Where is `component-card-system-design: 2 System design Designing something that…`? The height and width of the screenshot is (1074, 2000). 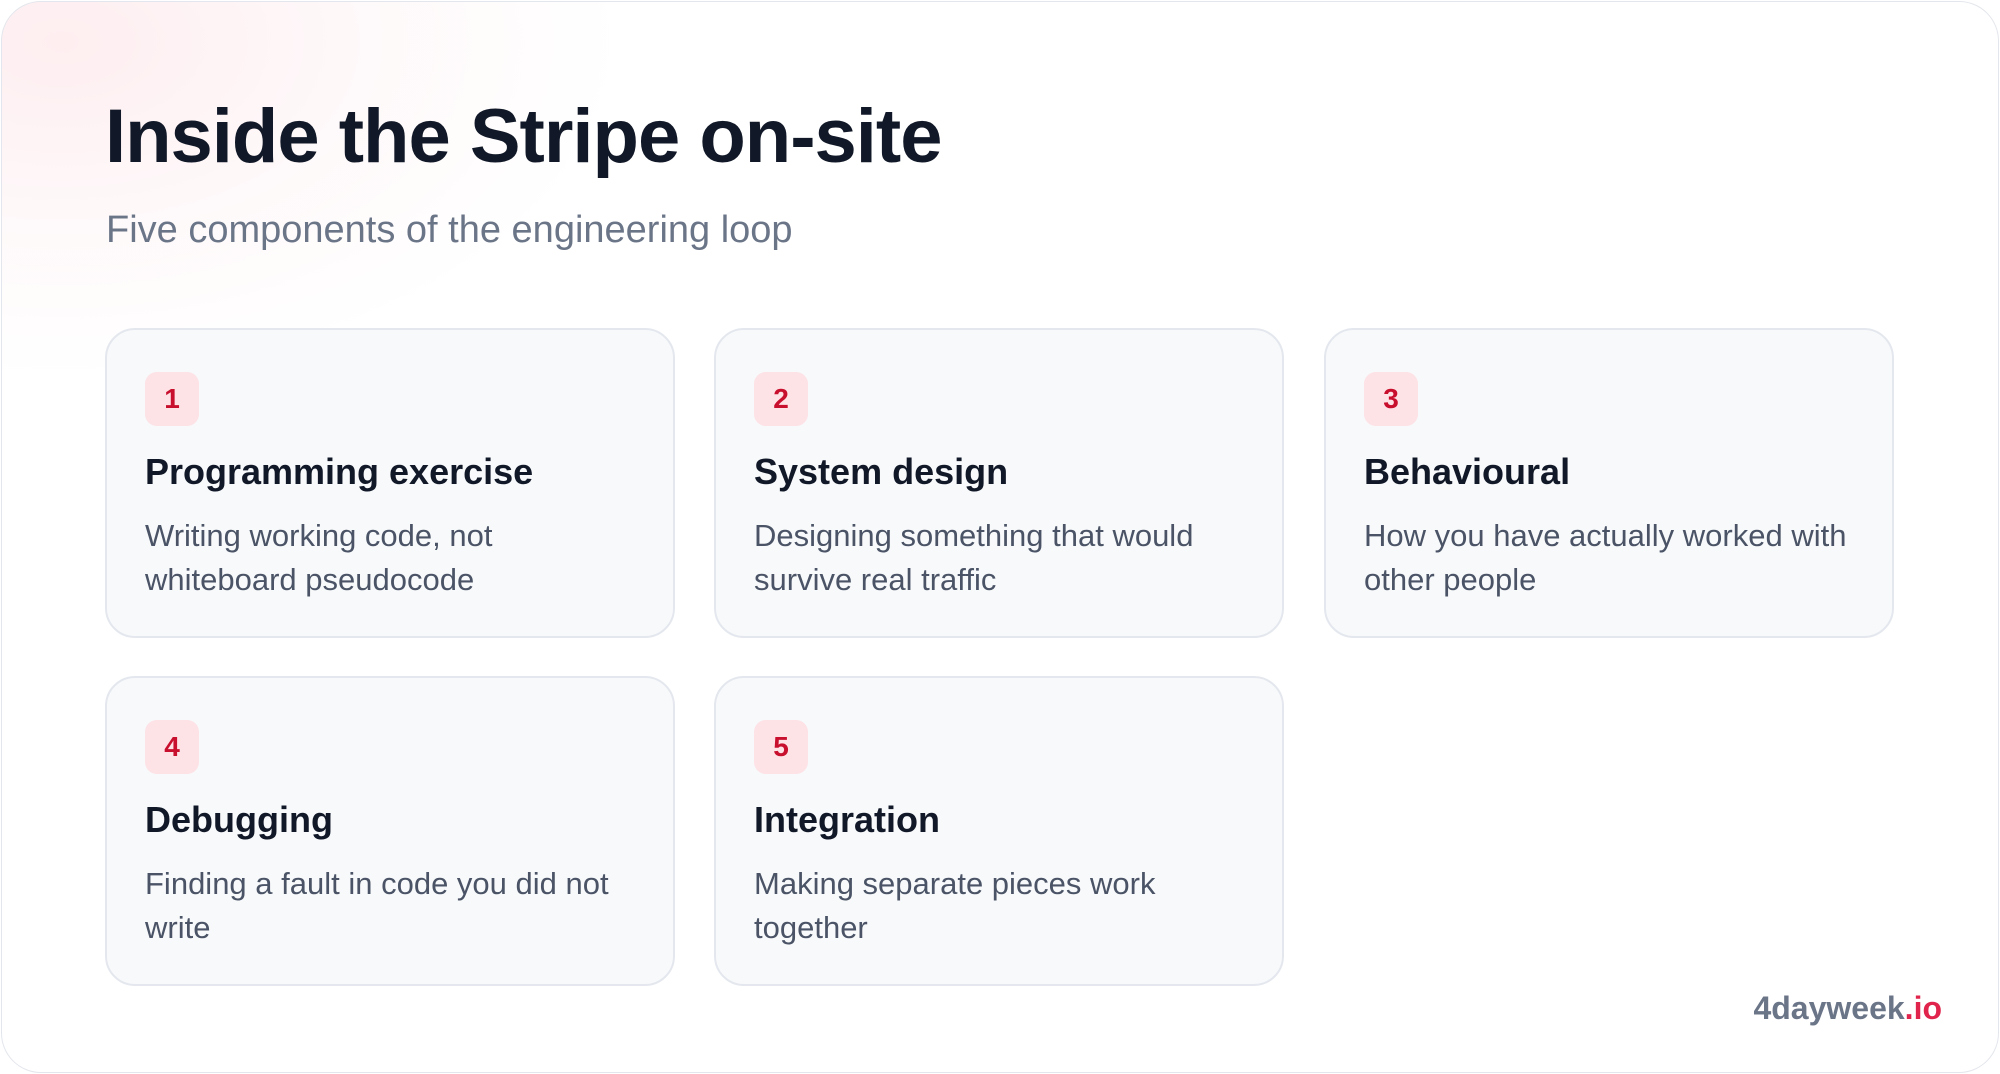 component-card-system-design: 2 System design Designing something that… is located at coordinates (999, 483).